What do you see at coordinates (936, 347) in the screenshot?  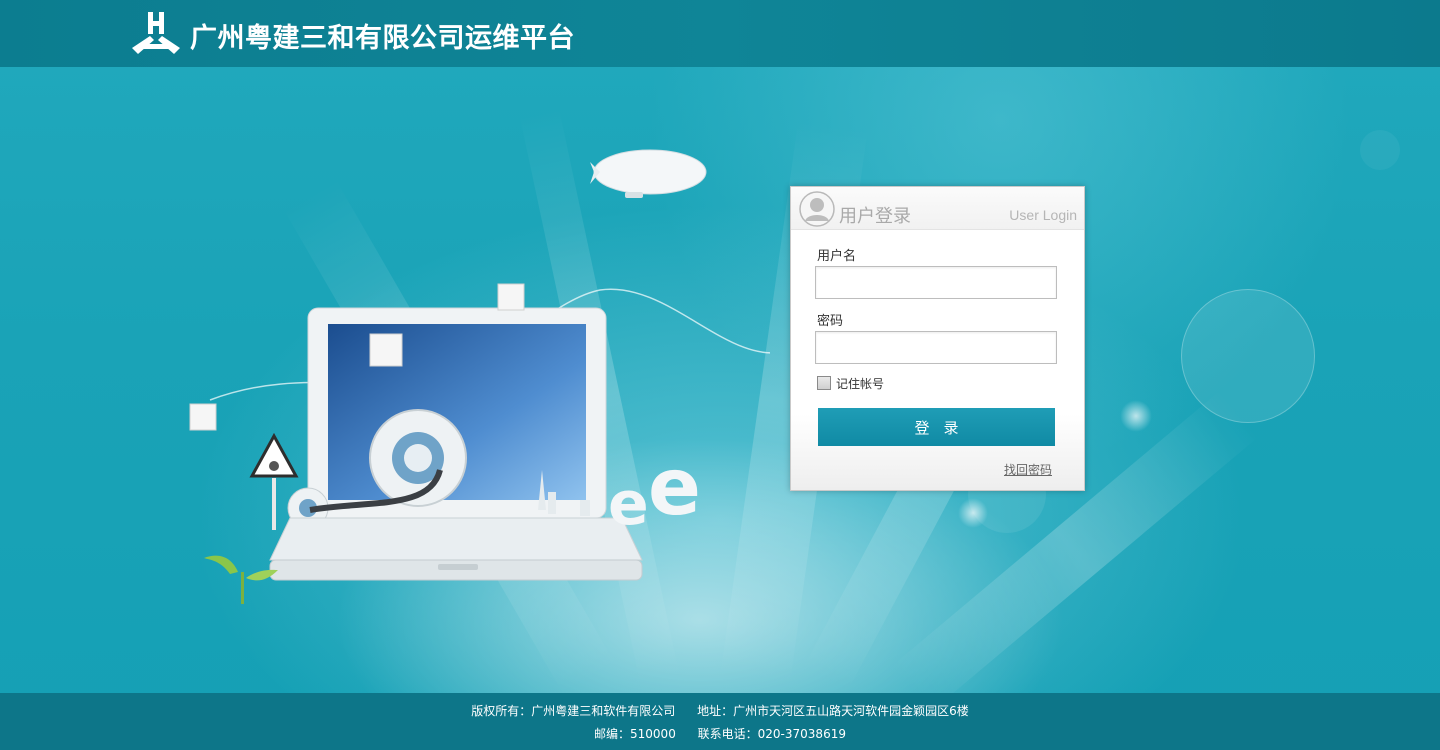 I see `password-input` at bounding box center [936, 347].